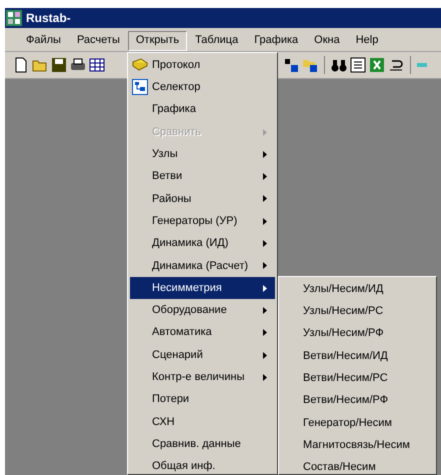 This screenshot has width=441, height=475. Describe the element at coordinates (357, 333) in the screenshot. I see `submenu-item: Узлы/Несим/РФ` at that location.